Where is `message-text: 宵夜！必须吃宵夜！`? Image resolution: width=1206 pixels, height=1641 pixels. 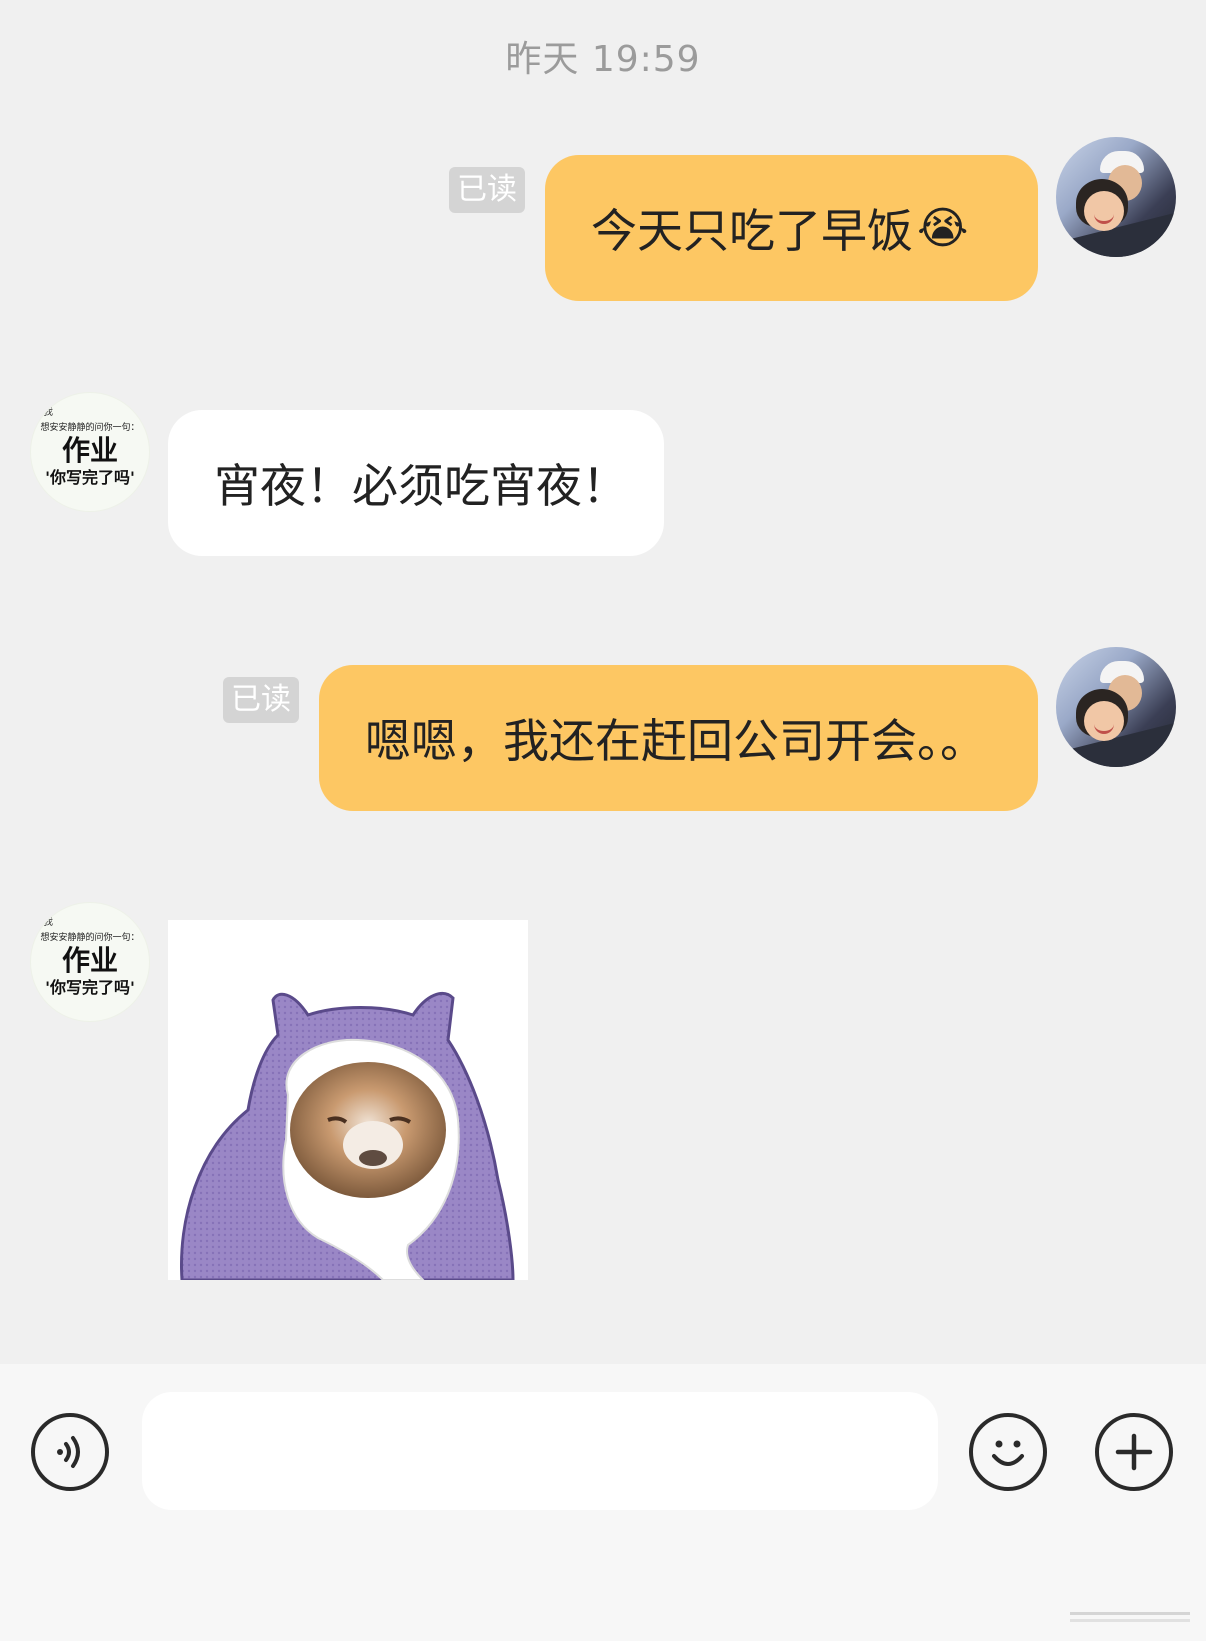 message-text: 宵夜！必须吃宵夜！ is located at coordinates (421, 486).